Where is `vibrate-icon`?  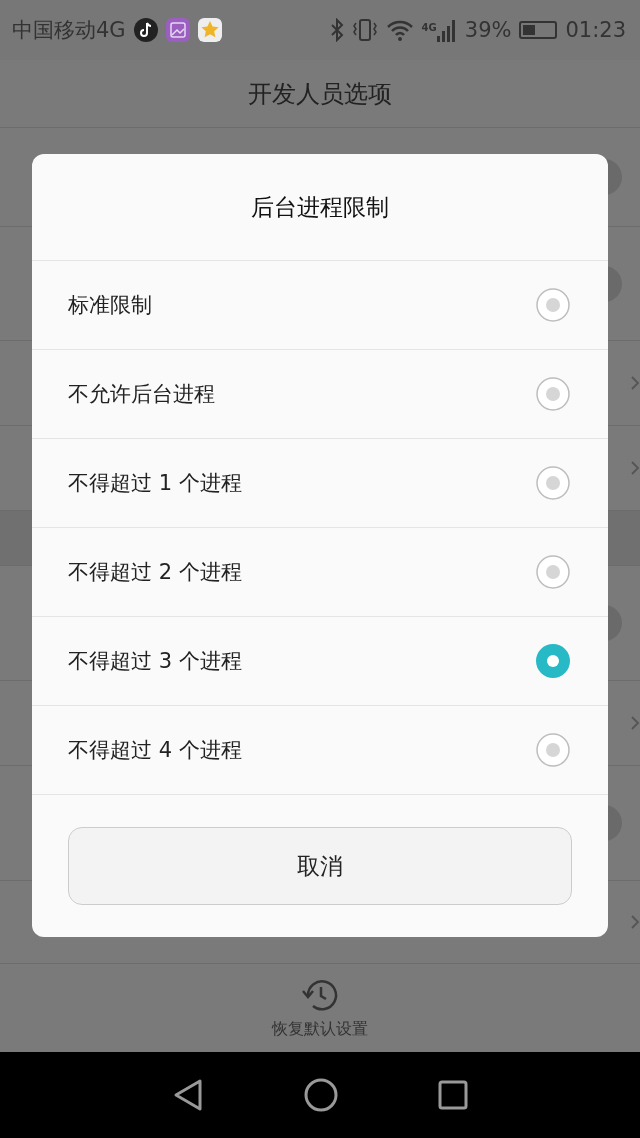 vibrate-icon is located at coordinates (364, 30).